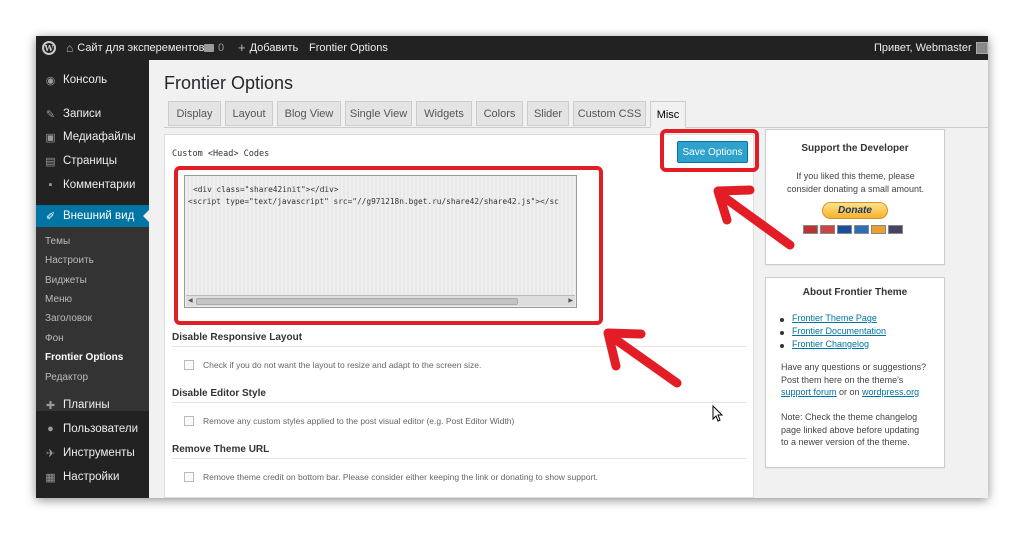  I want to click on disable-editor-style-checkbox, so click(189, 421).